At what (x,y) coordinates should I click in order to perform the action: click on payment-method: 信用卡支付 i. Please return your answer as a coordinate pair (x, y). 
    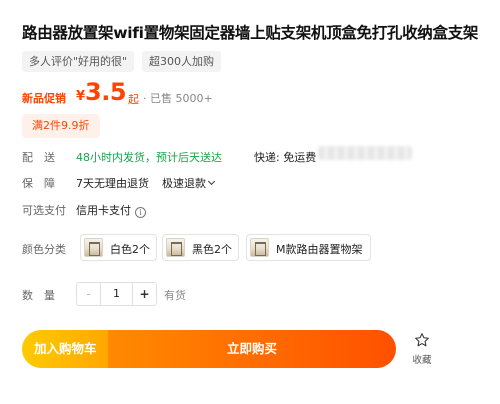
    Looking at the image, I should click on (111, 210).